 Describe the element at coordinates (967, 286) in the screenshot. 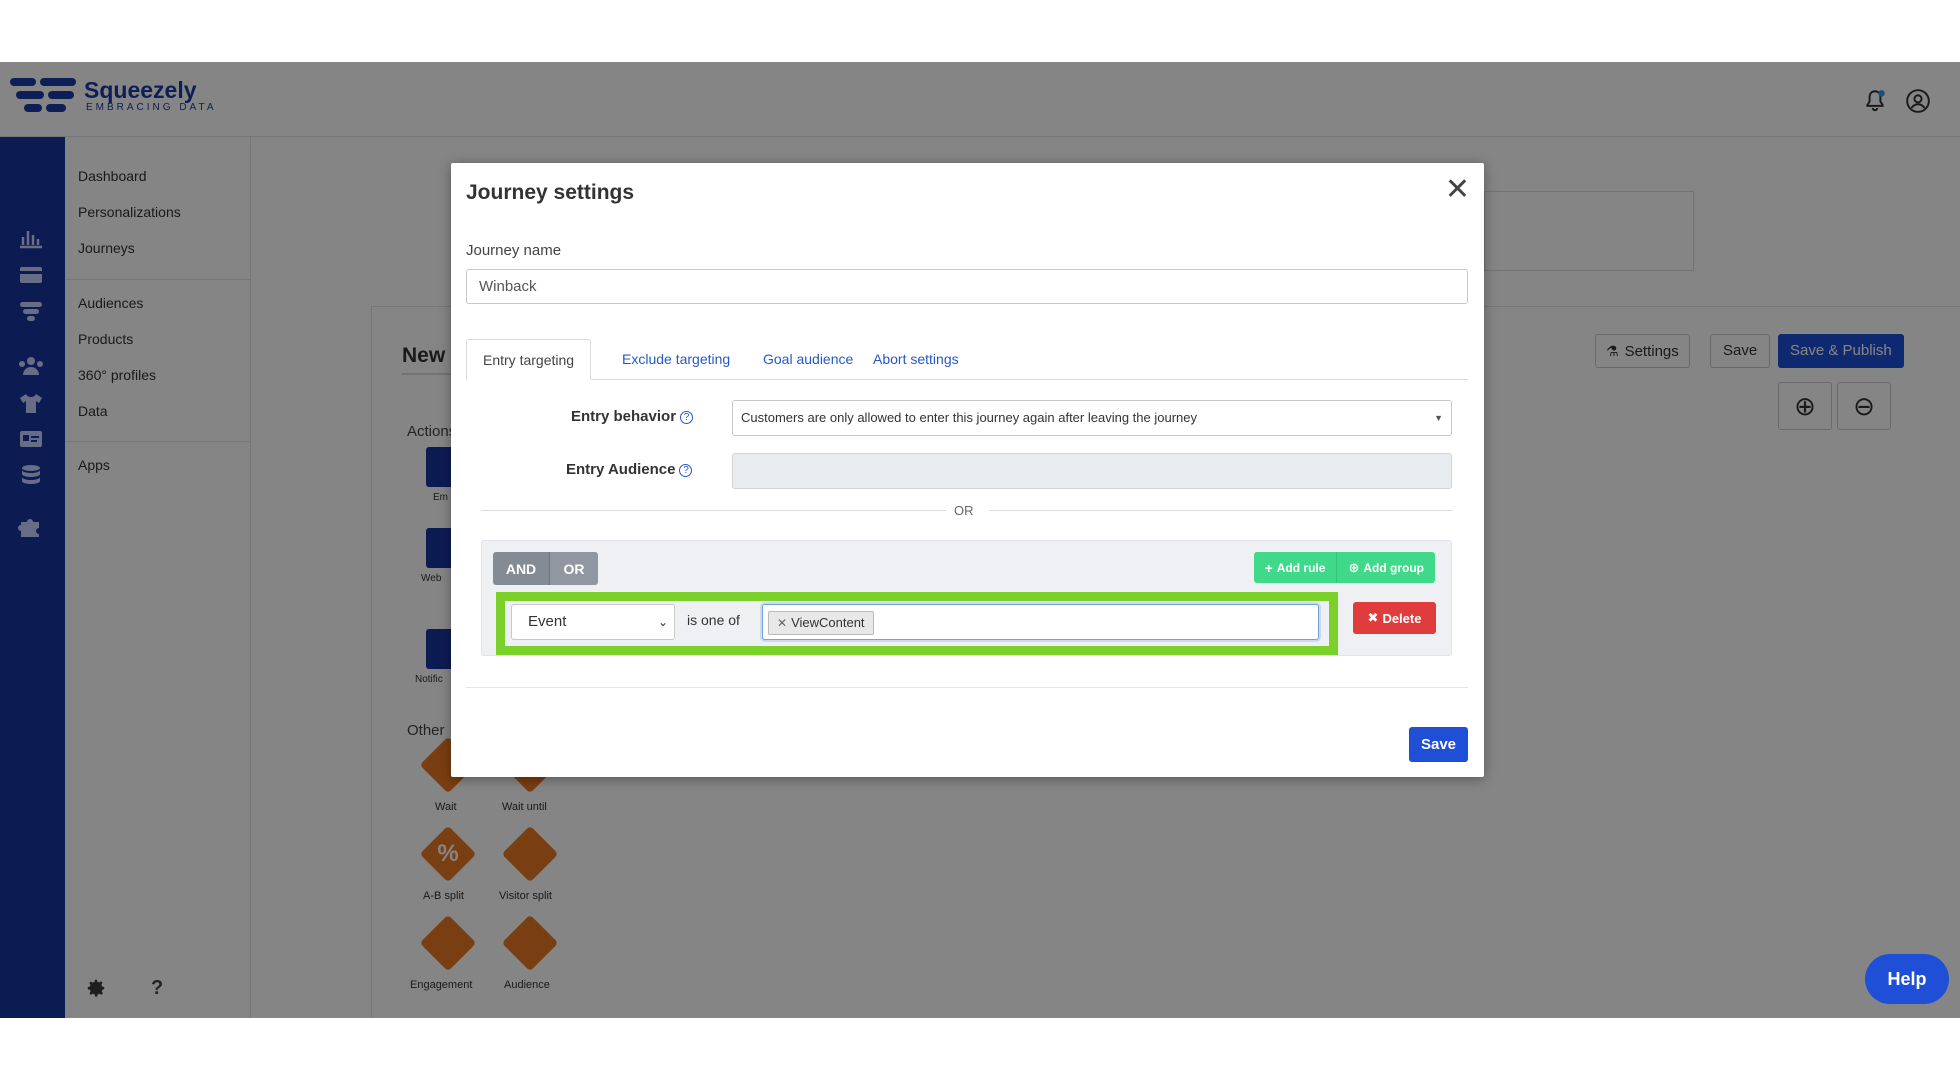

I see `journey-name-input` at that location.